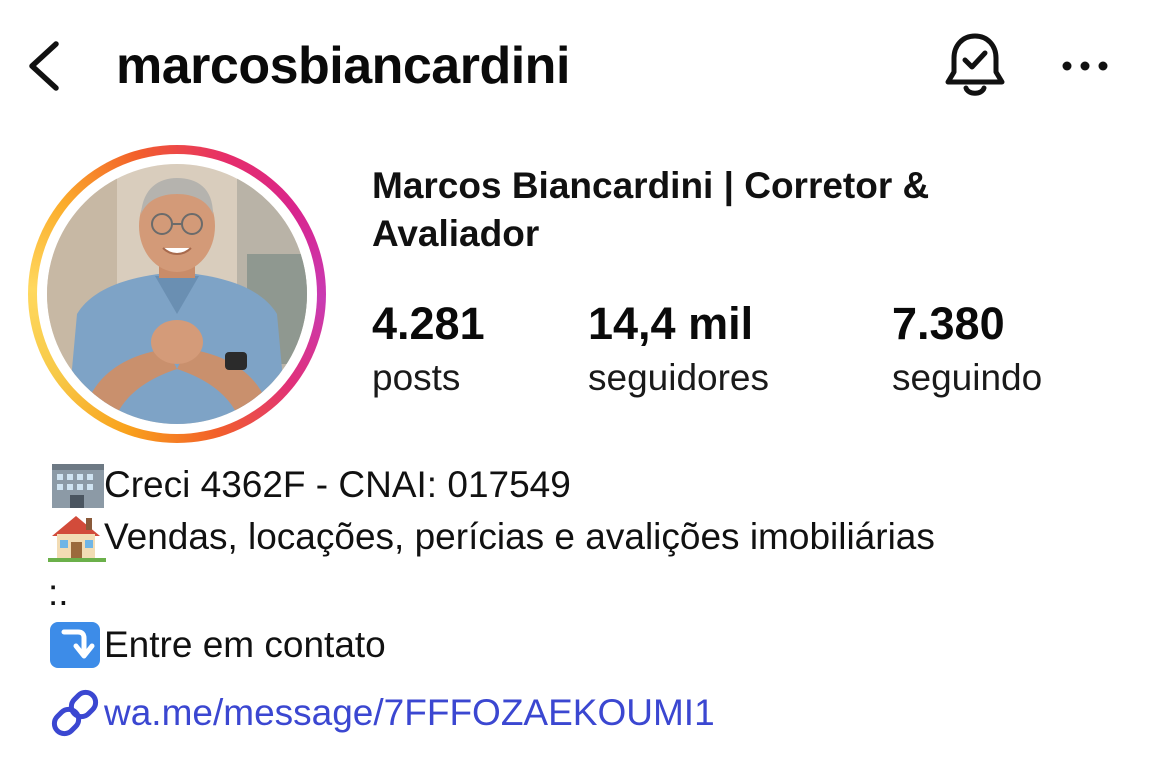  I want to click on back-button, so click(46, 66).